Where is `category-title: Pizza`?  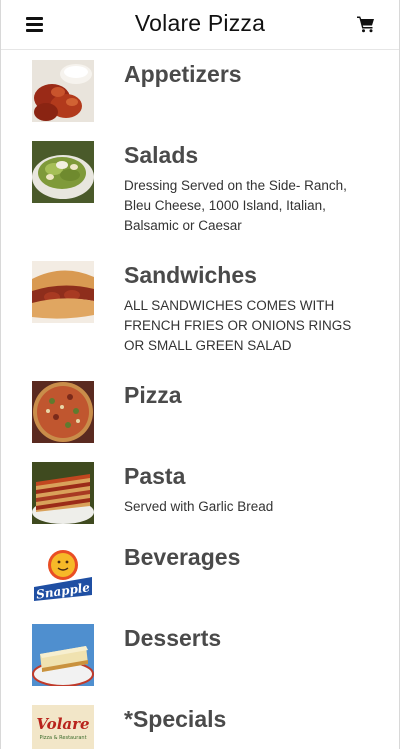 category-title: Pizza is located at coordinates (153, 395).